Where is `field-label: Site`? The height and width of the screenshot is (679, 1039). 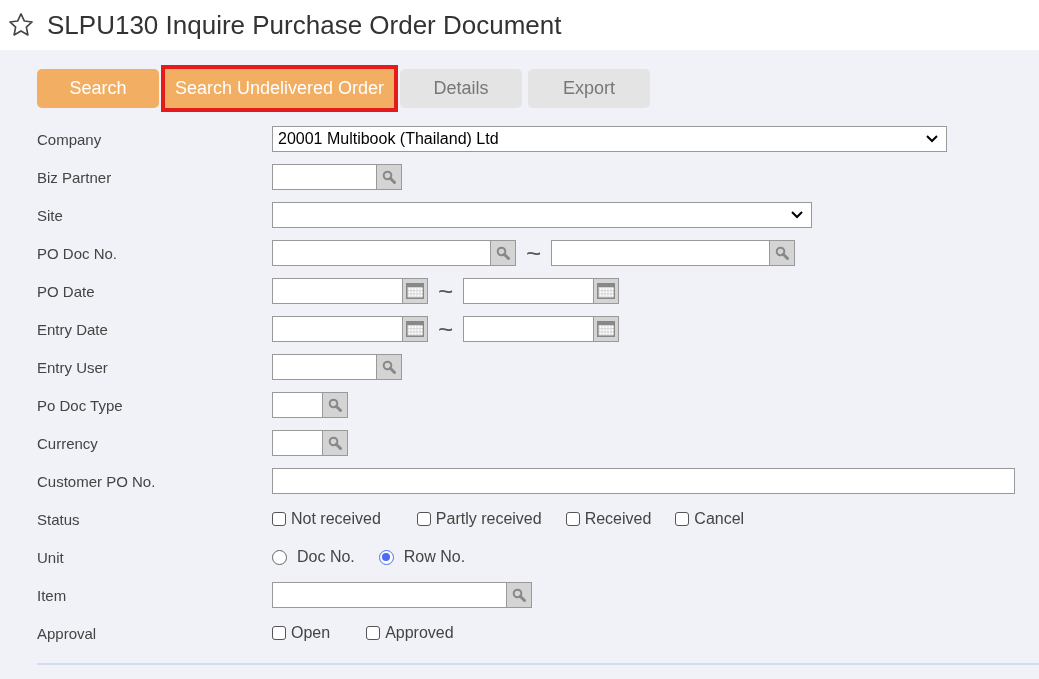
field-label: Site is located at coordinates (50, 215).